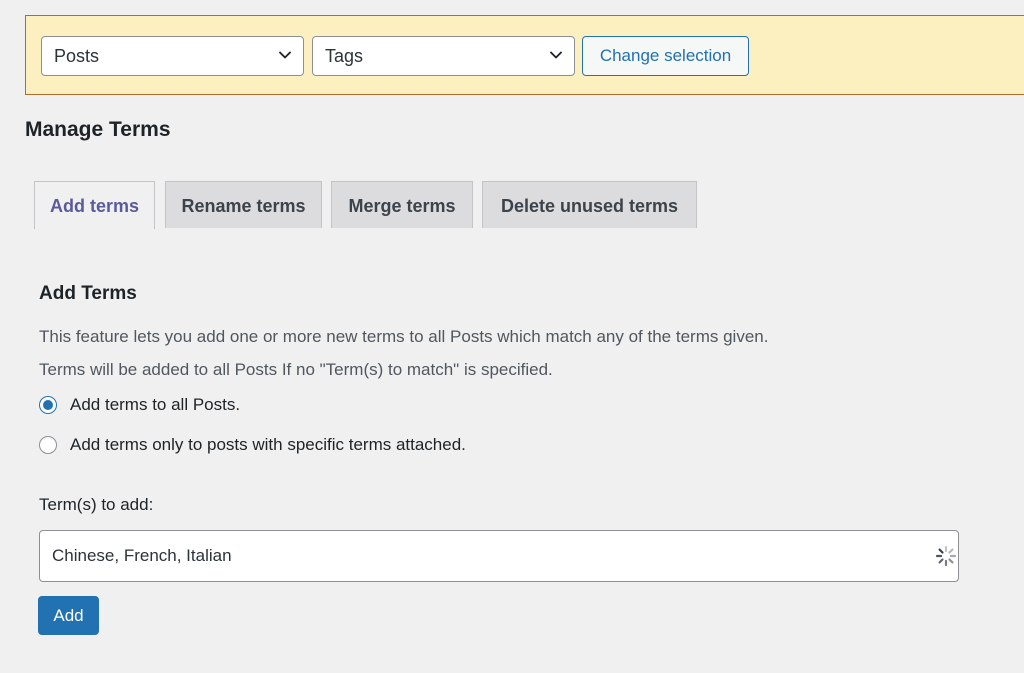 The width and height of the screenshot is (1024, 673). What do you see at coordinates (499, 556) in the screenshot?
I see `terms-to-add-input` at bounding box center [499, 556].